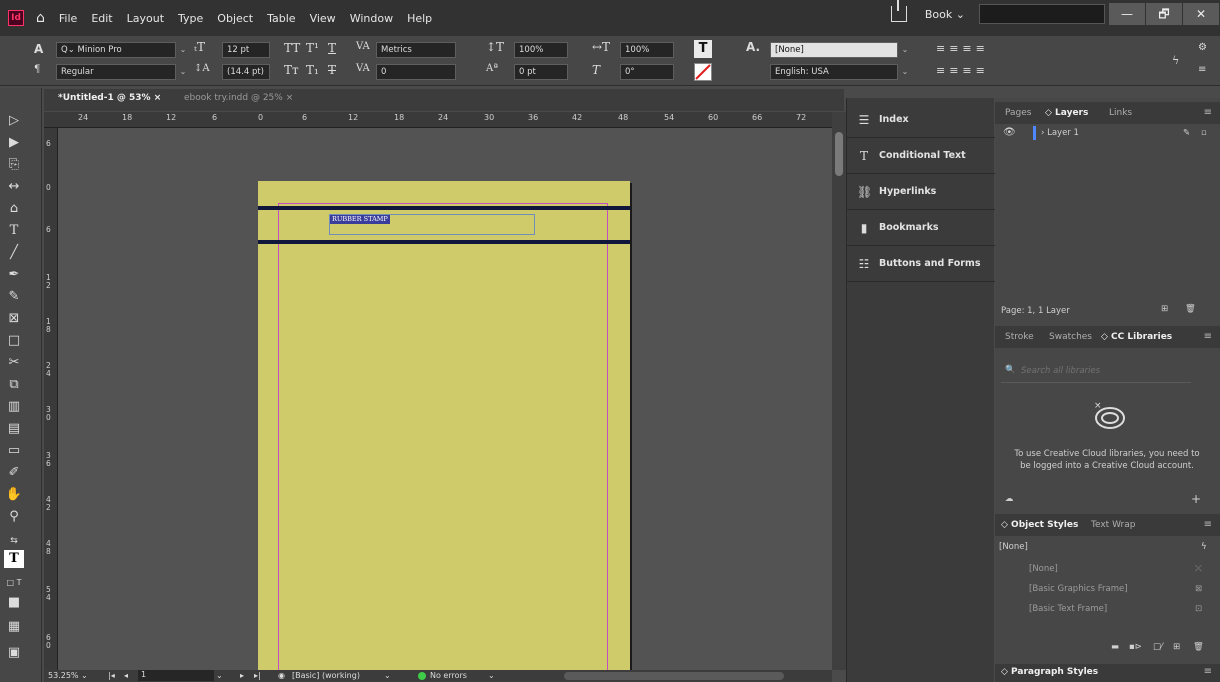 This screenshot has height=682, width=1220. What do you see at coordinates (921, 264) in the screenshot?
I see `panel-buttons-forms: ☷ Buttons and Forms` at bounding box center [921, 264].